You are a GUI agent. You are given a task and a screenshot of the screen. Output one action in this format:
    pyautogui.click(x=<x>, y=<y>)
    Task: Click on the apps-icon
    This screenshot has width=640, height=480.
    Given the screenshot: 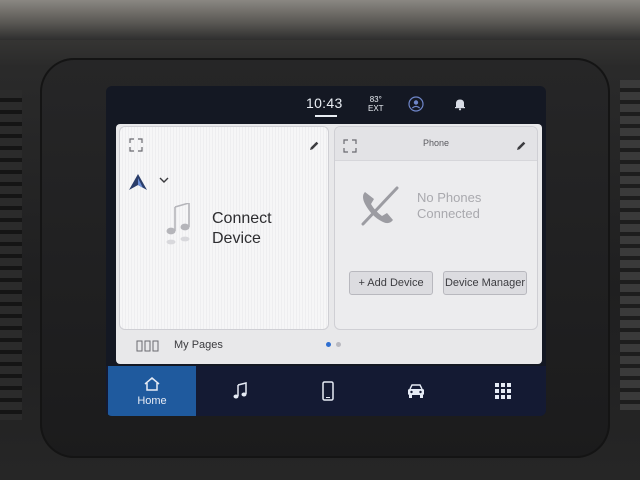 What is the action you would take?
    pyautogui.click(x=503, y=391)
    